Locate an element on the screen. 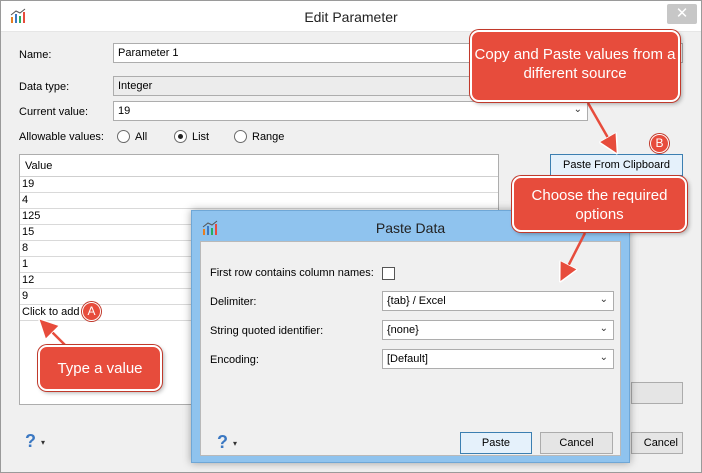  callout-type-value: Type a value is located at coordinates (100, 368).